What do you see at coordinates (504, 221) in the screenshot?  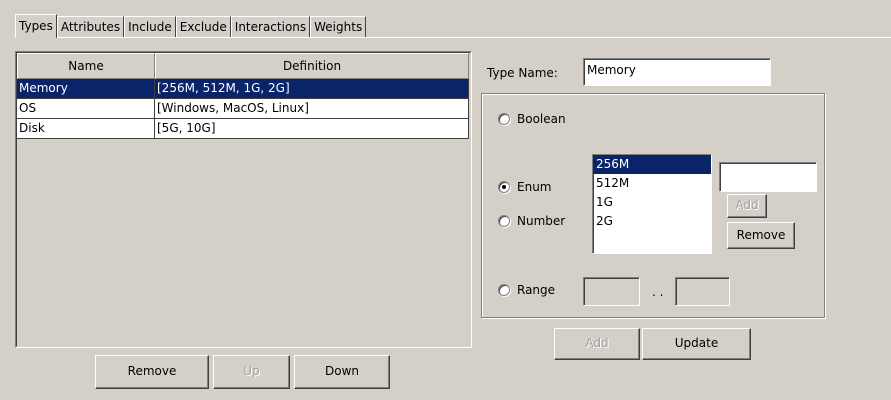 I see `radio-number-indicator` at bounding box center [504, 221].